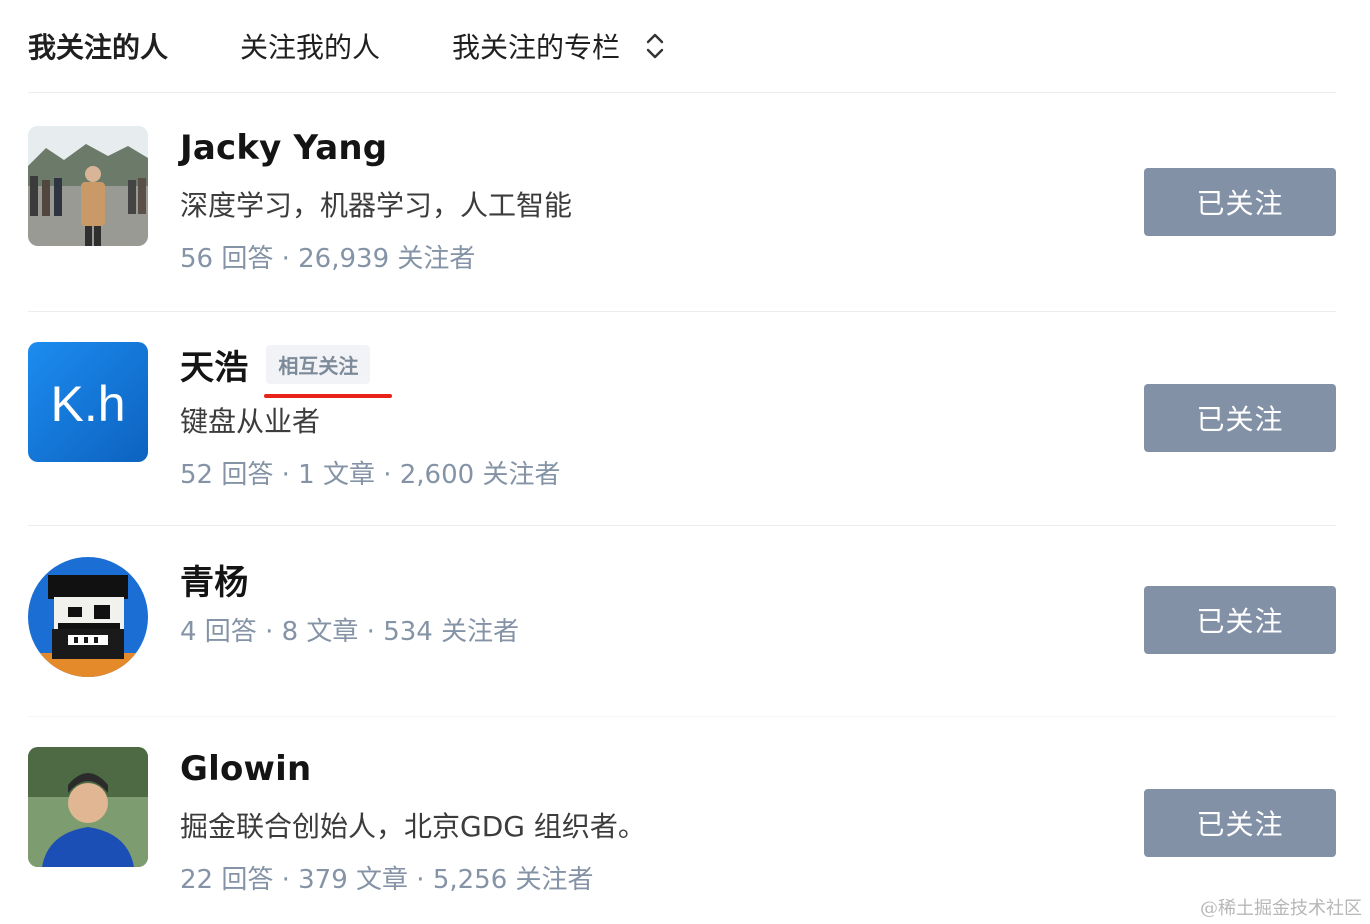 The height and width of the screenshot is (924, 1370). Describe the element at coordinates (413, 769) in the screenshot. I see `name-line: Glowin` at that location.